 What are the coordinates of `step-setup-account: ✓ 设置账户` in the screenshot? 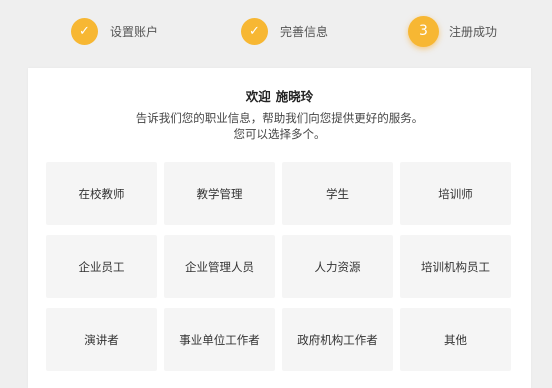 It's located at (114, 31).